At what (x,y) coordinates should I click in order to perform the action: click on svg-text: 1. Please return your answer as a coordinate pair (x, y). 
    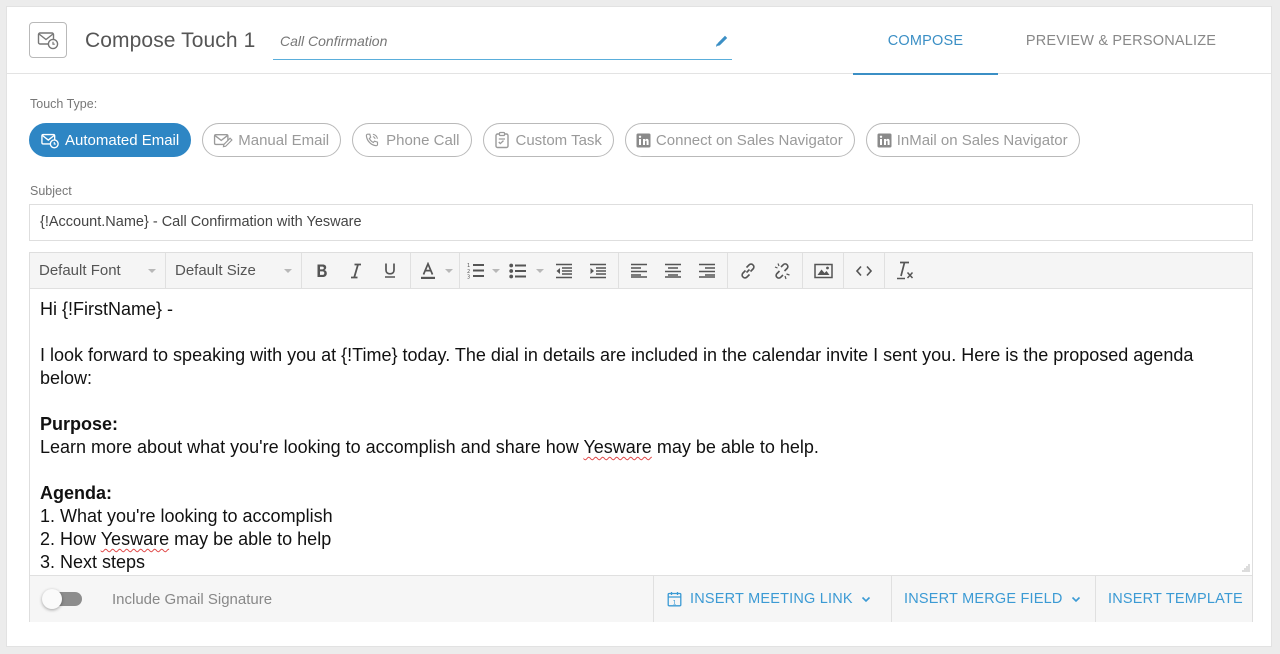
    Looking at the image, I should click on (675, 602).